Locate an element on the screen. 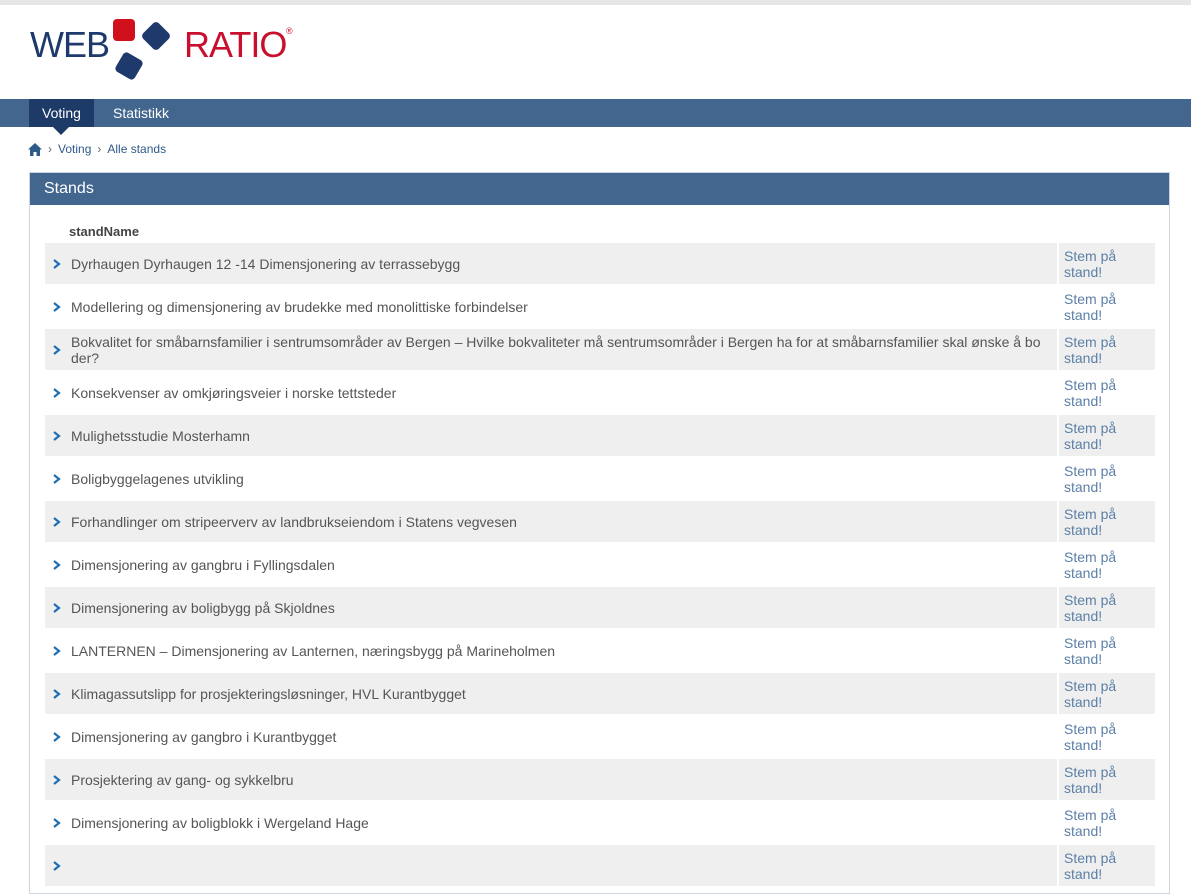 This screenshot has height=894, width=1191. nav-tab-statistikk: Statistikk is located at coordinates (141, 113).